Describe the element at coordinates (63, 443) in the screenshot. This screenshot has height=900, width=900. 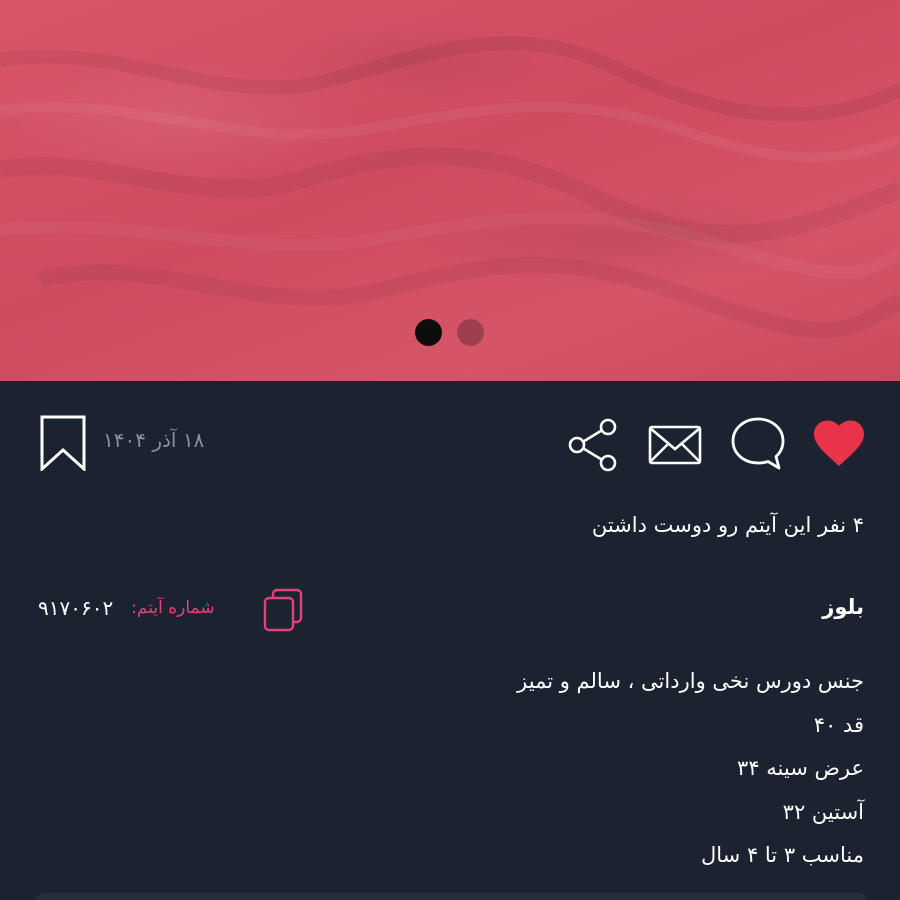
I see `bookmark-icon` at that location.